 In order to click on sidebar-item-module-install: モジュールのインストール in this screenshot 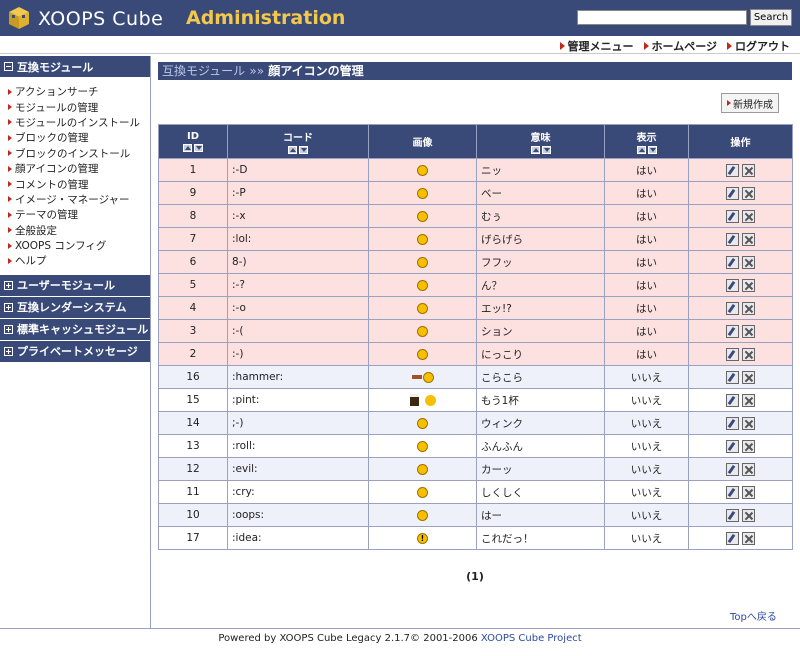, I will do `click(79, 122)`.